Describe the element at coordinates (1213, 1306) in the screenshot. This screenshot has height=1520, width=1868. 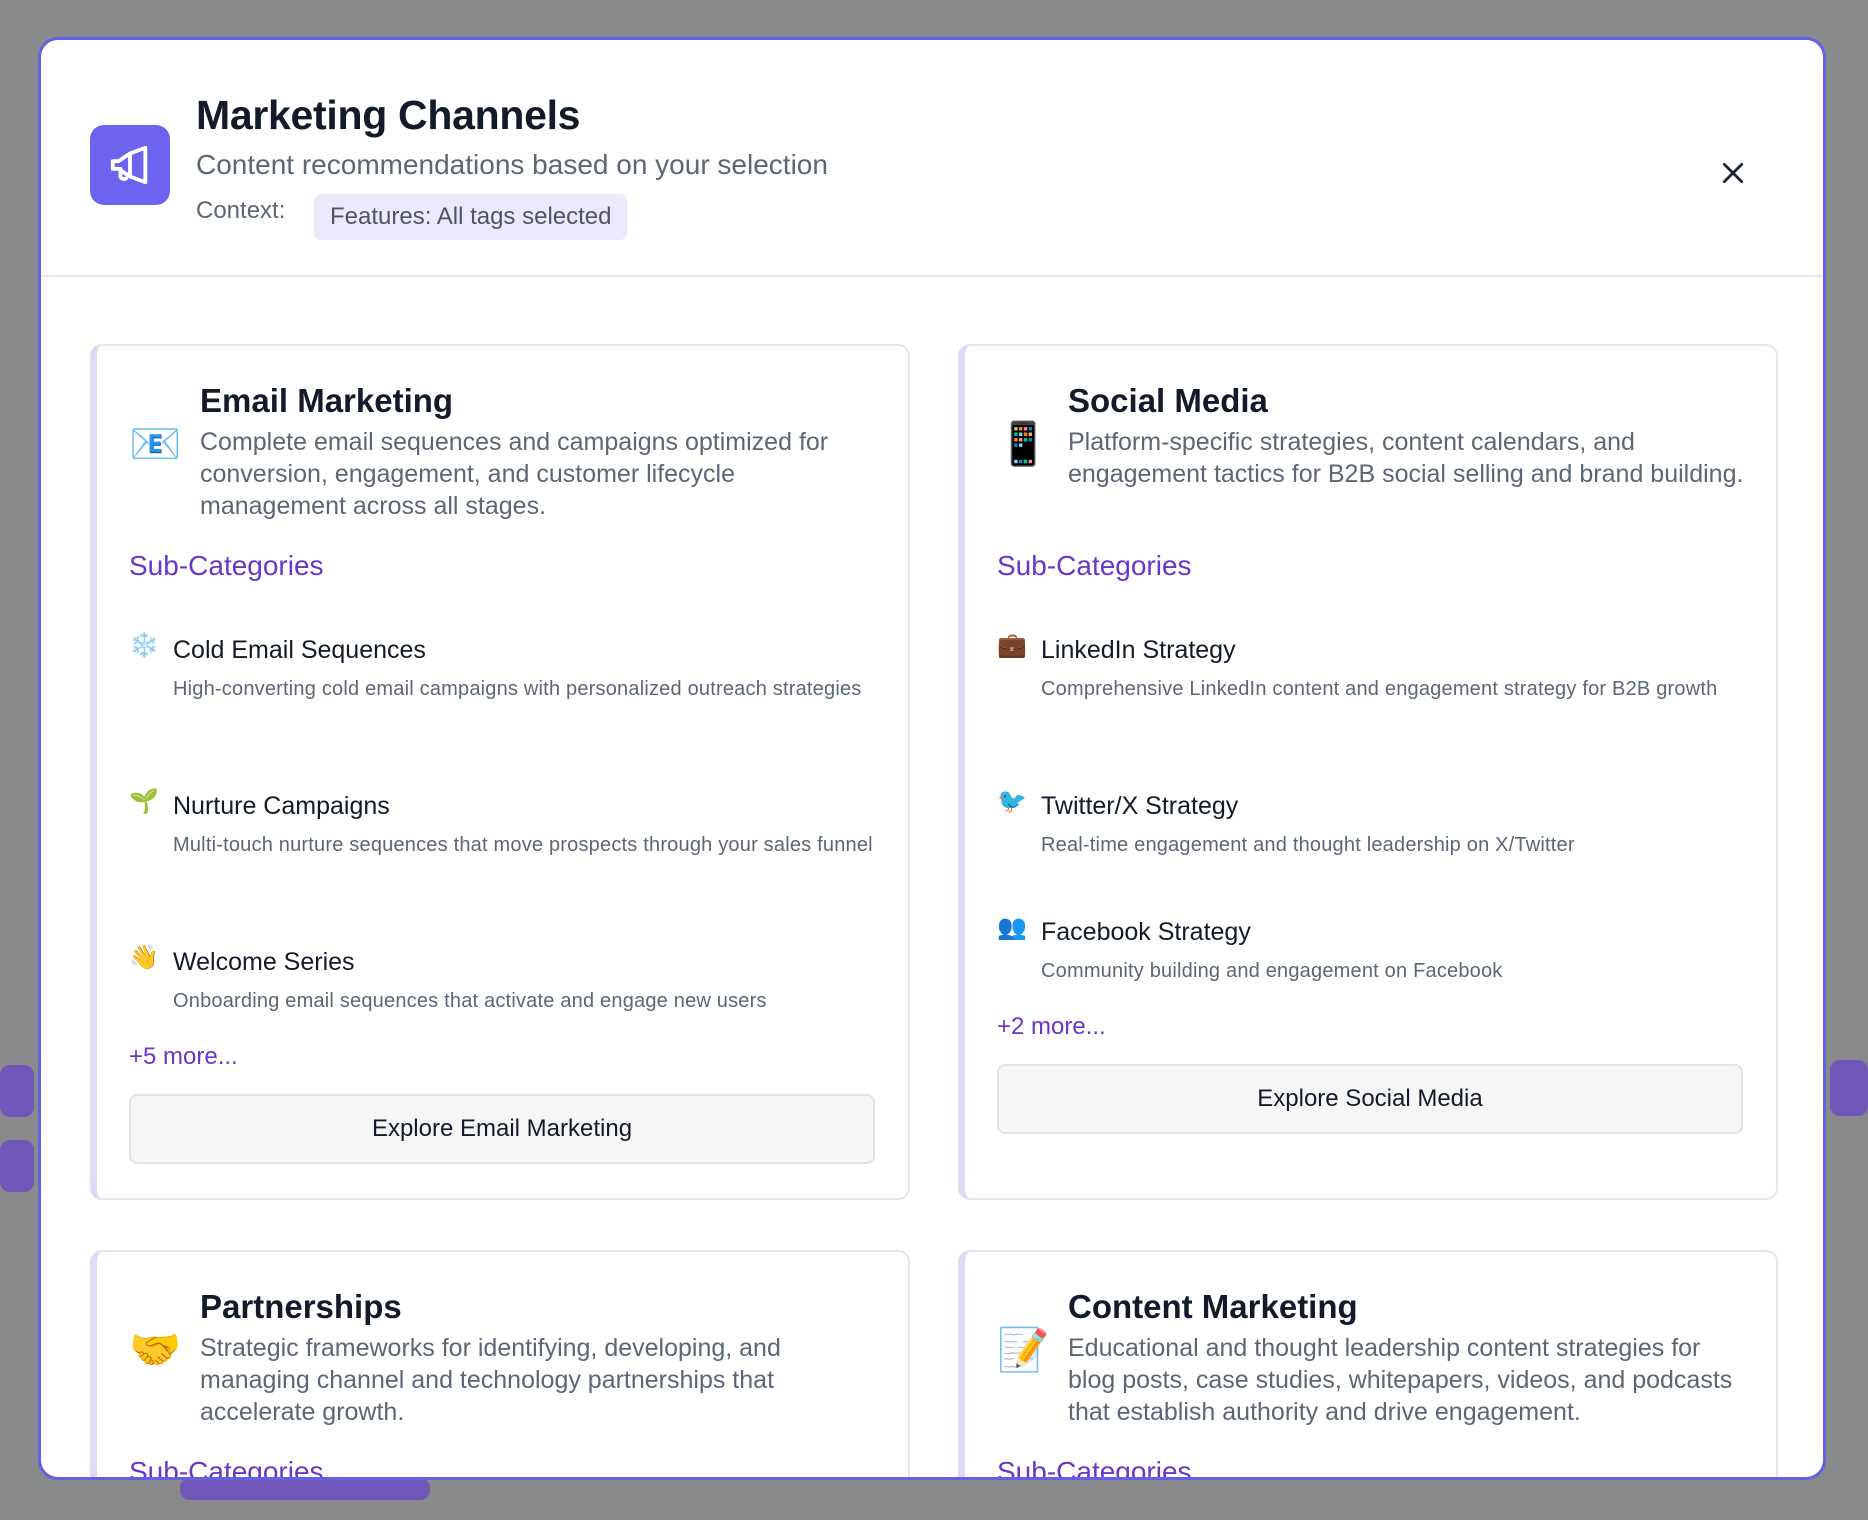
I see `card-title: Content Marketing` at that location.